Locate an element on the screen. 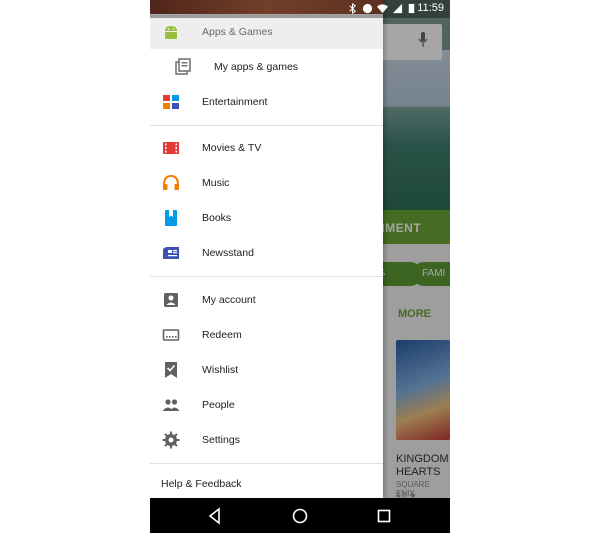  drawer-item-wishlist: Wishlist is located at coordinates (266, 370).